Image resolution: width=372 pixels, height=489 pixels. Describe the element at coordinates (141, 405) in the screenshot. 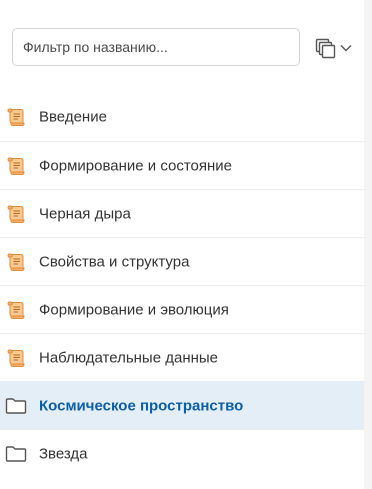

I see `list-item-label: Космическое пространство` at that location.